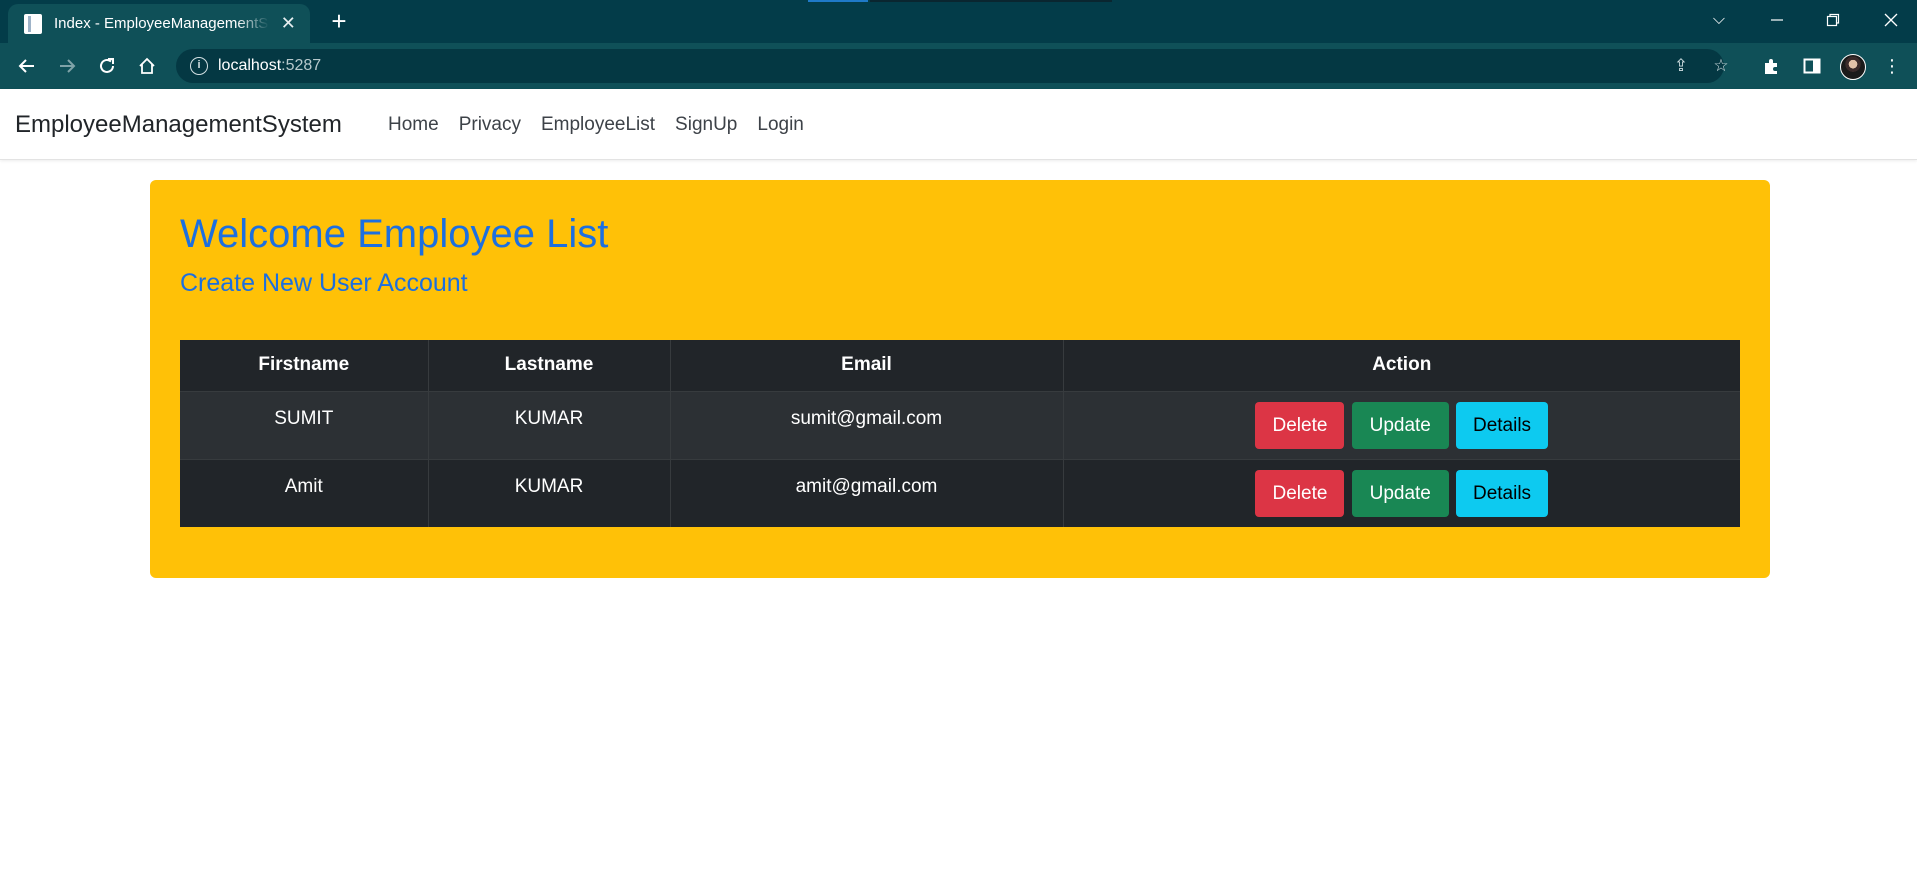 The width and height of the screenshot is (1917, 885). I want to click on address-bar: i localhost:5287 ⇪ ☆, so click(952, 66).